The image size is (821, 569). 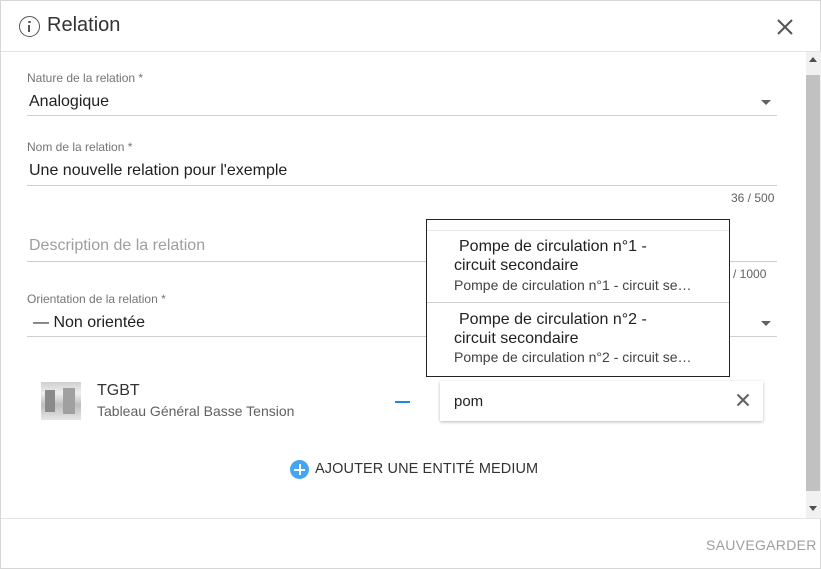 I want to click on entity-search-input, so click(x=584, y=401).